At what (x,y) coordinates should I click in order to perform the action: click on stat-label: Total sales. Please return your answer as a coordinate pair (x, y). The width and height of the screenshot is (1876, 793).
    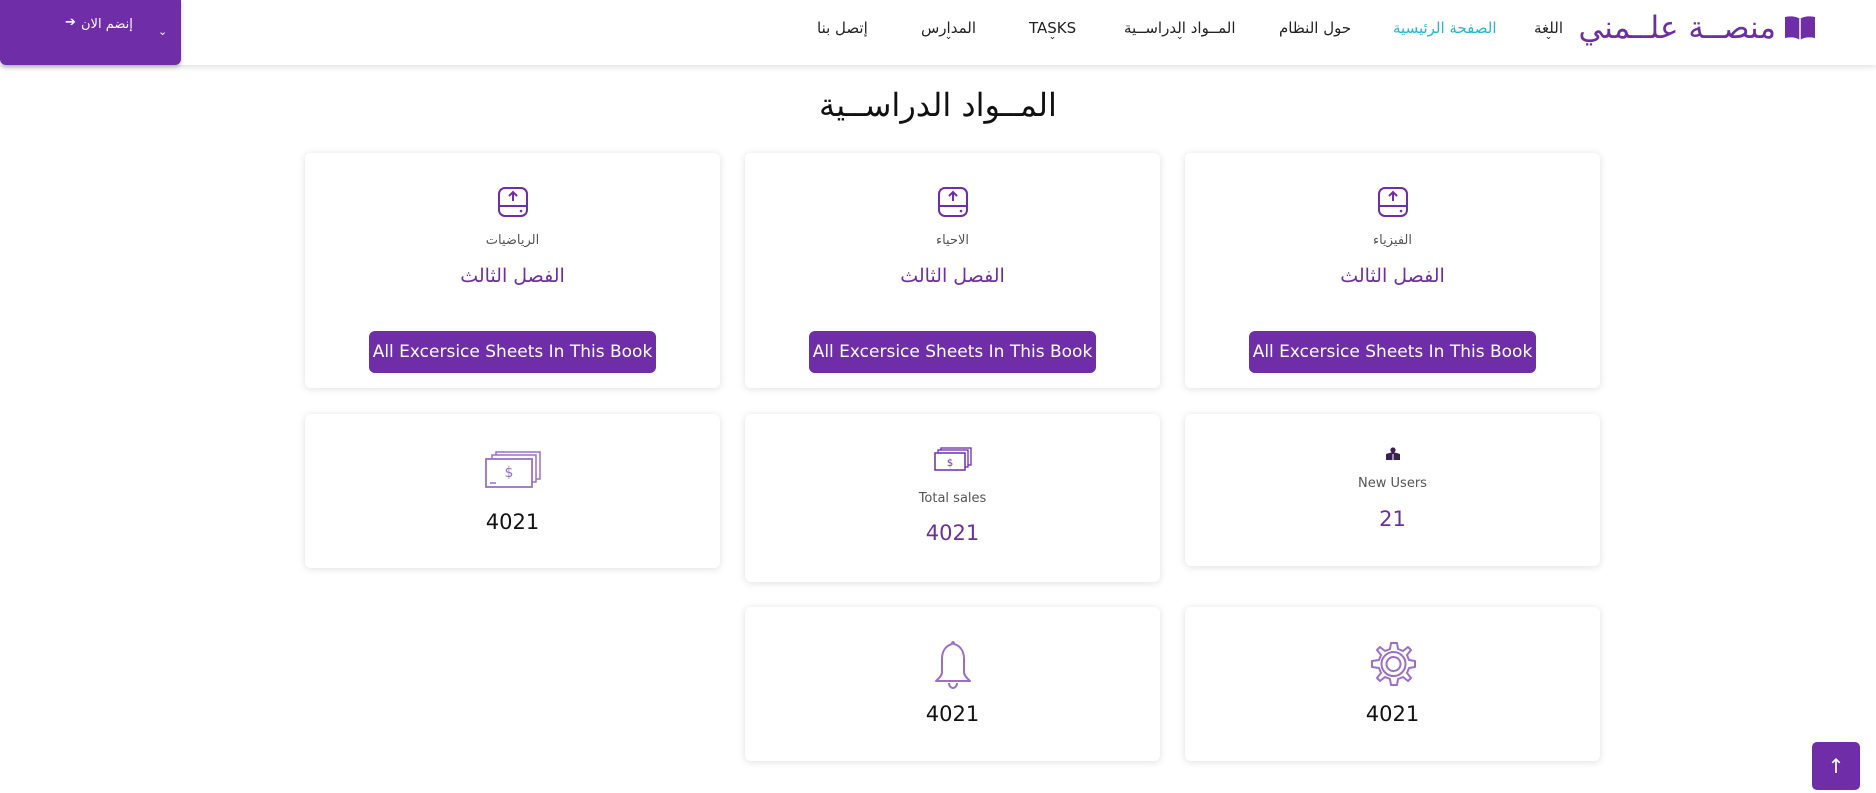
    Looking at the image, I should click on (952, 498).